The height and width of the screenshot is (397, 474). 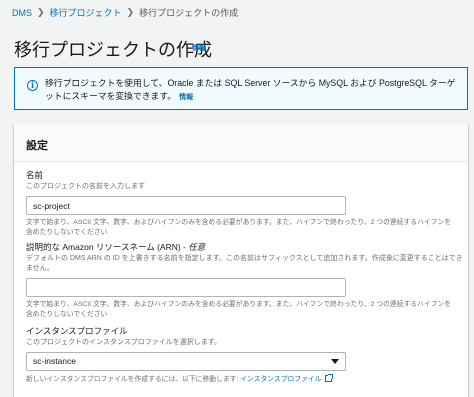 I want to click on arn-input, so click(x=186, y=287).